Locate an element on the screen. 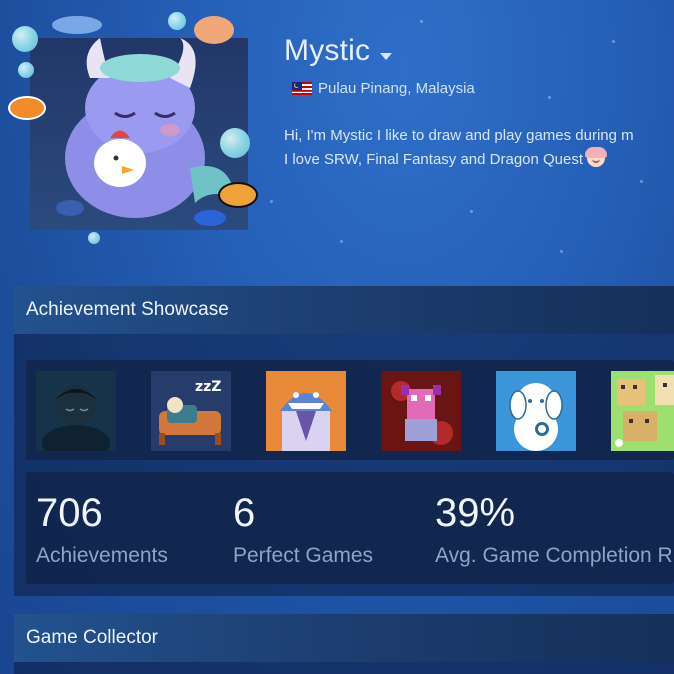 The height and width of the screenshot is (674, 674). shark-in-suit-icon is located at coordinates (306, 411).